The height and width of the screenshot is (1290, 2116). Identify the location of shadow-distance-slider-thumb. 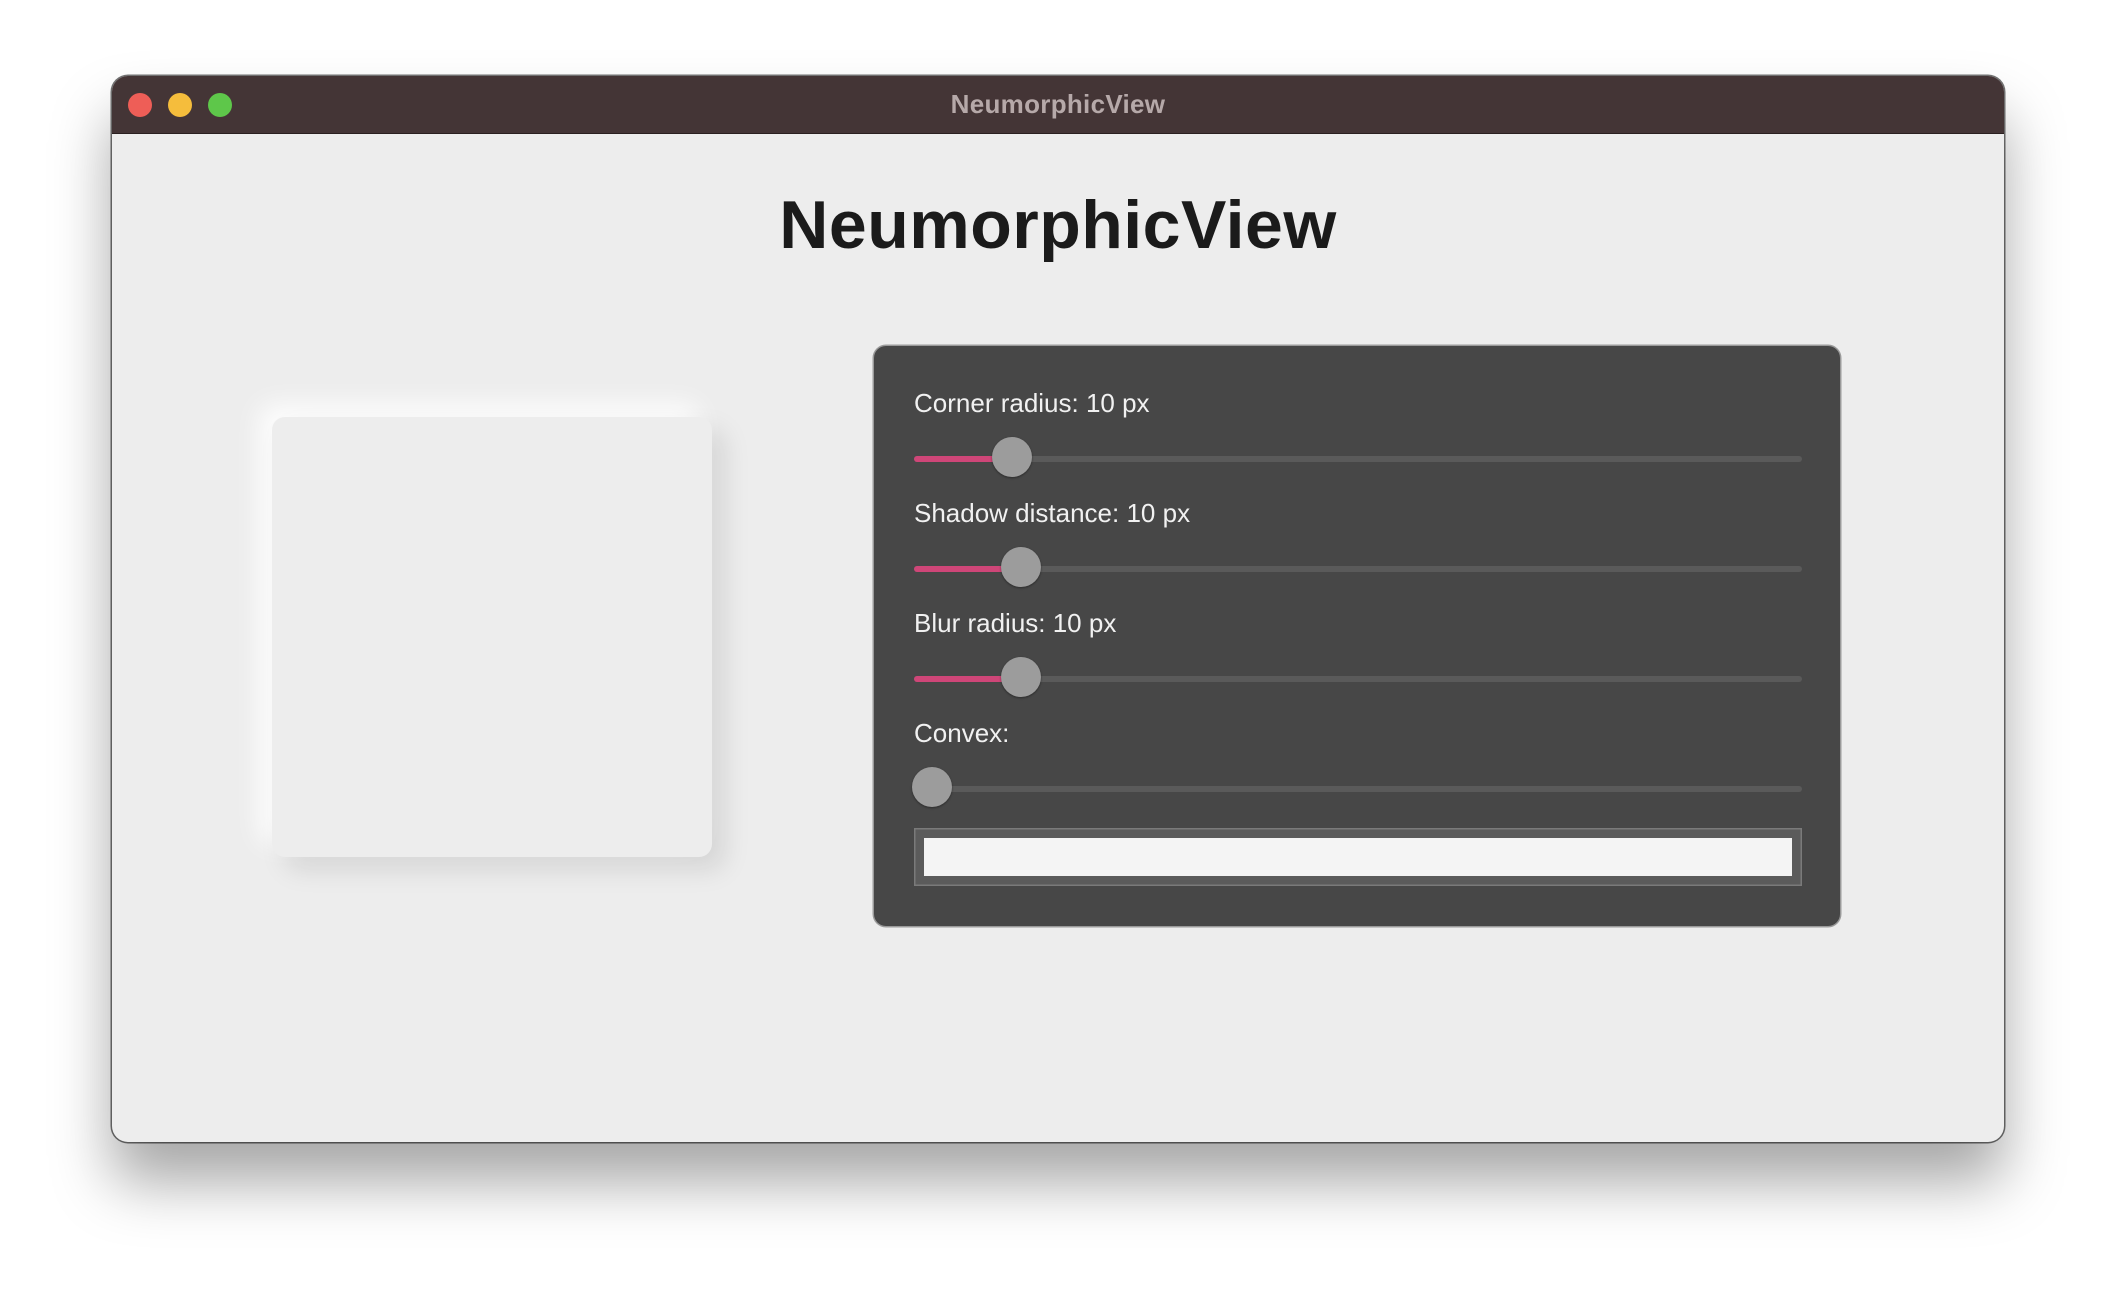
(1021, 567).